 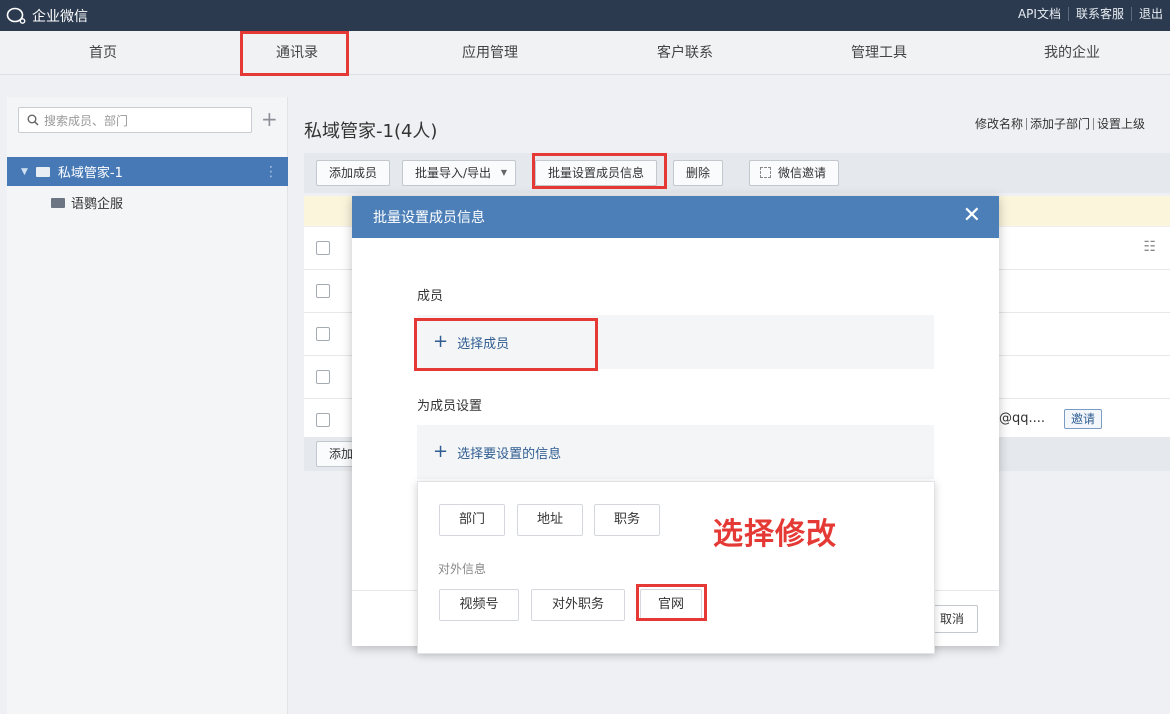 What do you see at coordinates (1150, 14) in the screenshot?
I see `logout-link: 退出` at bounding box center [1150, 14].